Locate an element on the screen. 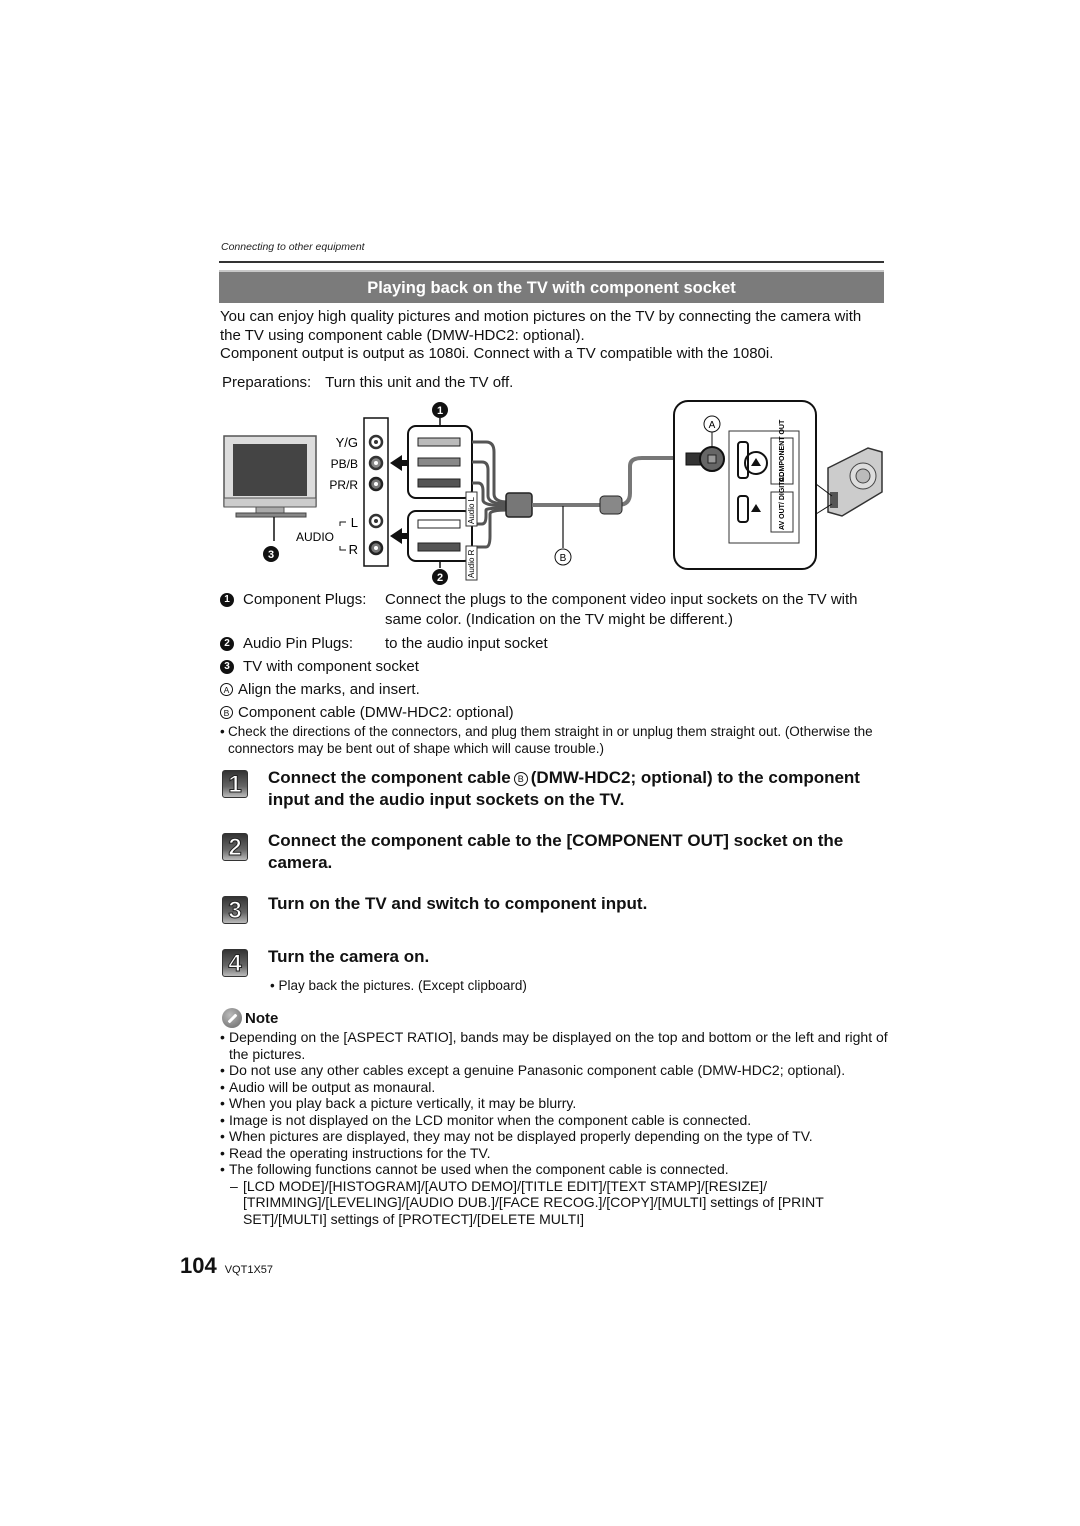 The image size is (1080, 1526). note-heading: Note is located at coordinates (250, 1018).